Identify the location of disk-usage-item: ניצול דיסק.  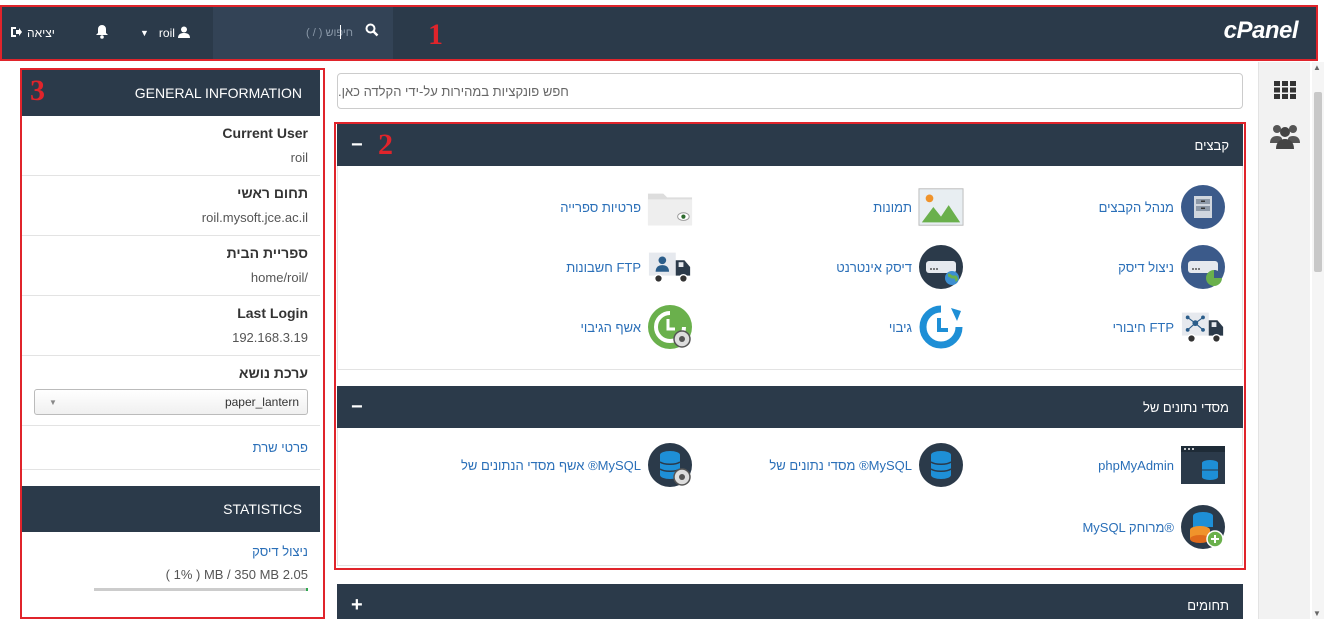
(1172, 267).